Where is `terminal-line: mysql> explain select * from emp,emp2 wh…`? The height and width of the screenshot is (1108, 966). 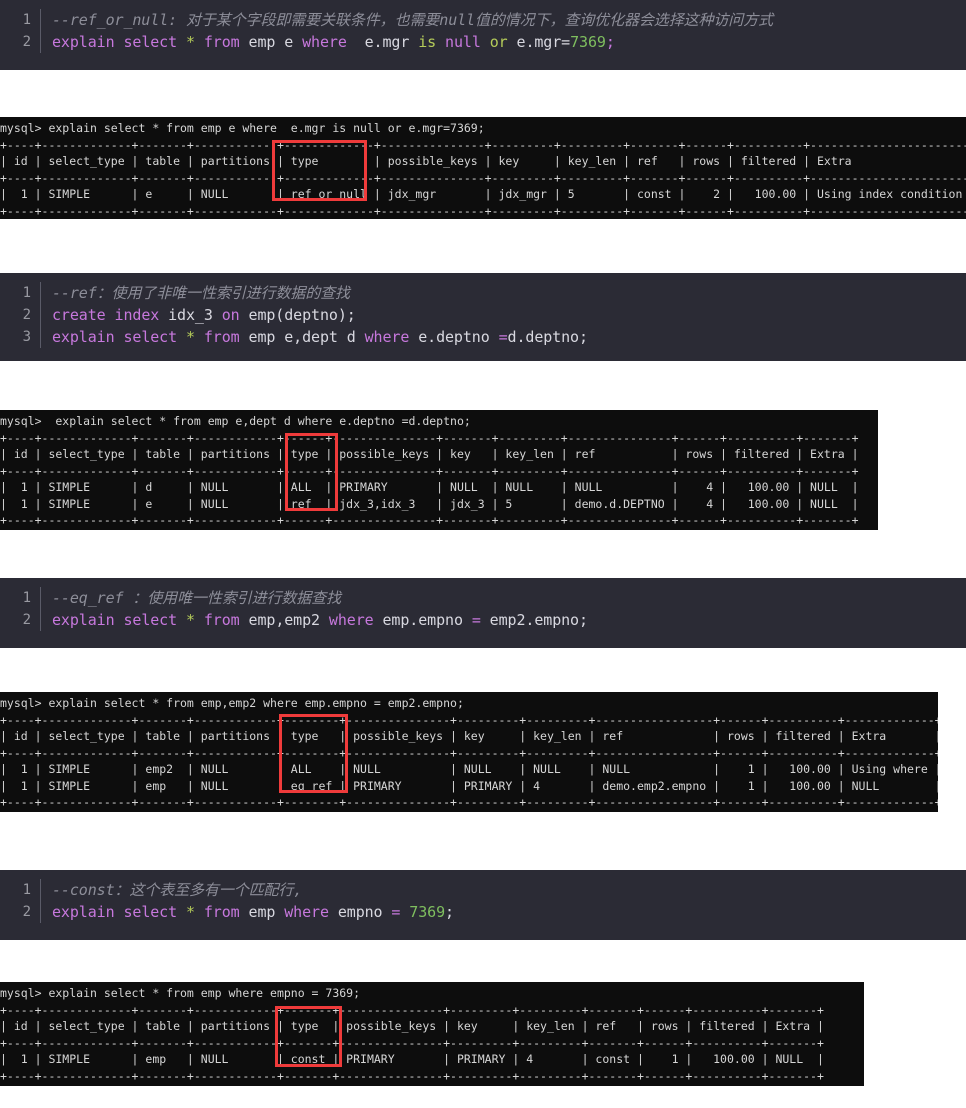
terminal-line: mysql> explain select * from emp,emp2 wh… is located at coordinates (232, 703).